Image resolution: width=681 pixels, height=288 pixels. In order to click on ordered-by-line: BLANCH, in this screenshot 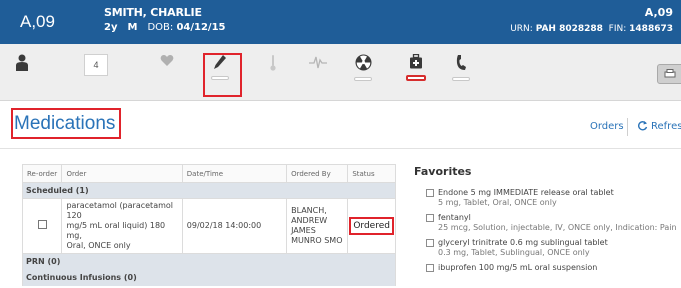, I will do `click(309, 210)`.